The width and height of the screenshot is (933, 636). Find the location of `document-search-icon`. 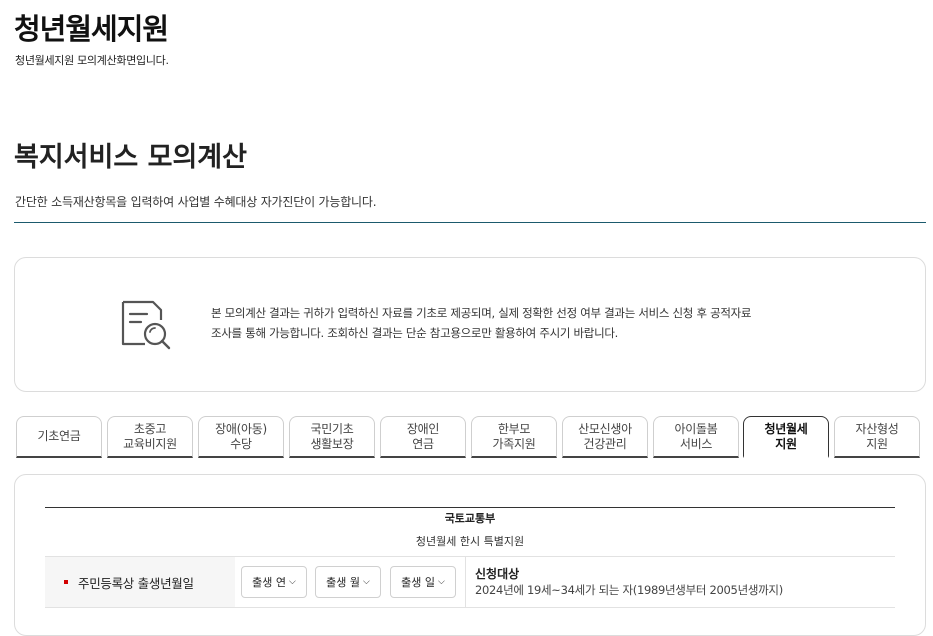

document-search-icon is located at coordinates (146, 325).